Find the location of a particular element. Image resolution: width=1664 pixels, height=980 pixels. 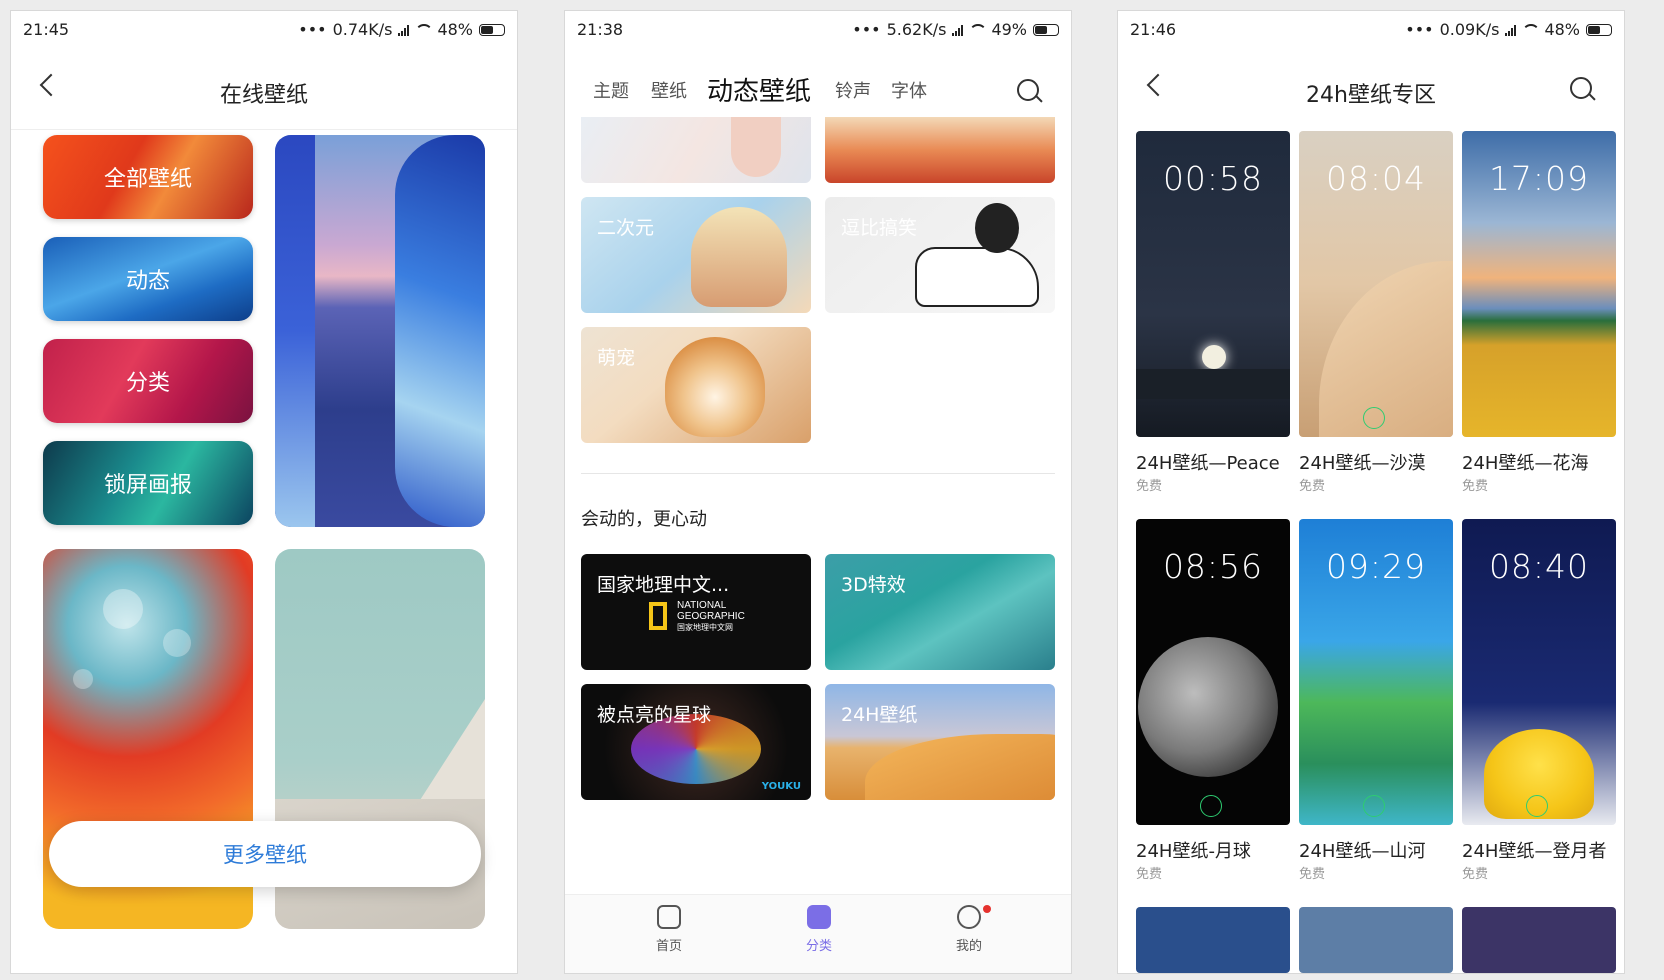

nav-profile: 我的 is located at coordinates (969, 929).